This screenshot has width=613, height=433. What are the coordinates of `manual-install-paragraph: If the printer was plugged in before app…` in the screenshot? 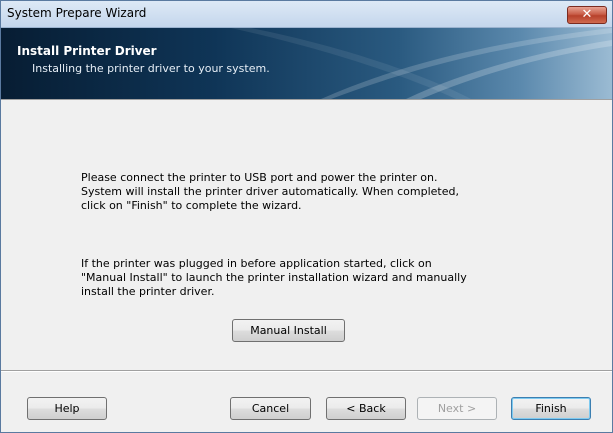 It's located at (274, 277).